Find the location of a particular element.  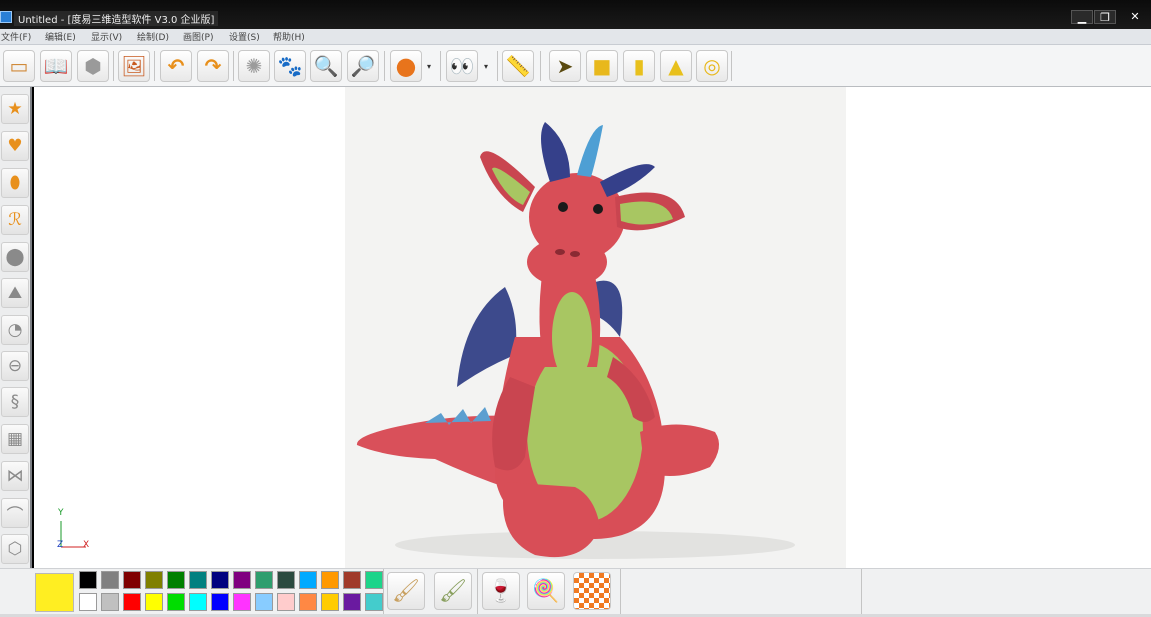

cube-icon: ■ is located at coordinates (602, 66).